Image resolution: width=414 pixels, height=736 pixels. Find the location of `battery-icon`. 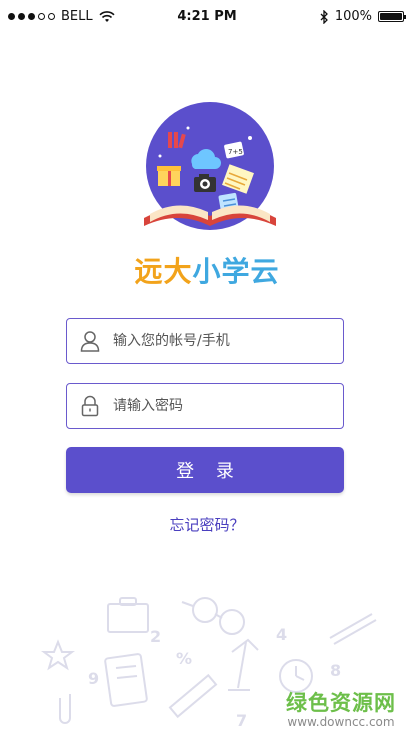

battery-icon is located at coordinates (392, 16).